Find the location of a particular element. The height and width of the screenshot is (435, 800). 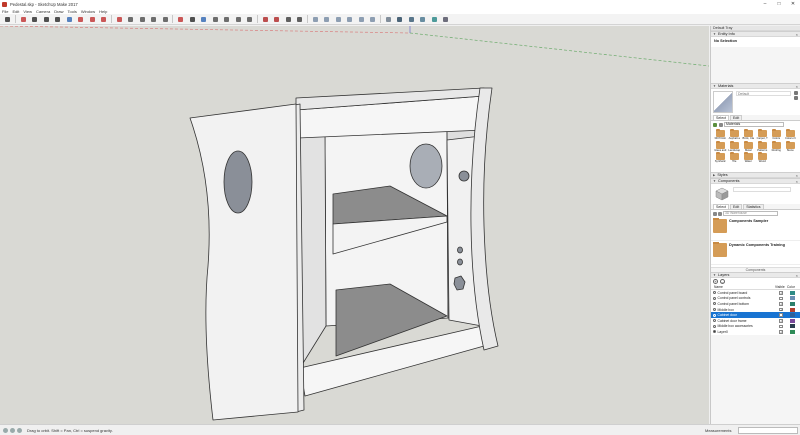

menu-window: Window is located at coordinates (88, 11).